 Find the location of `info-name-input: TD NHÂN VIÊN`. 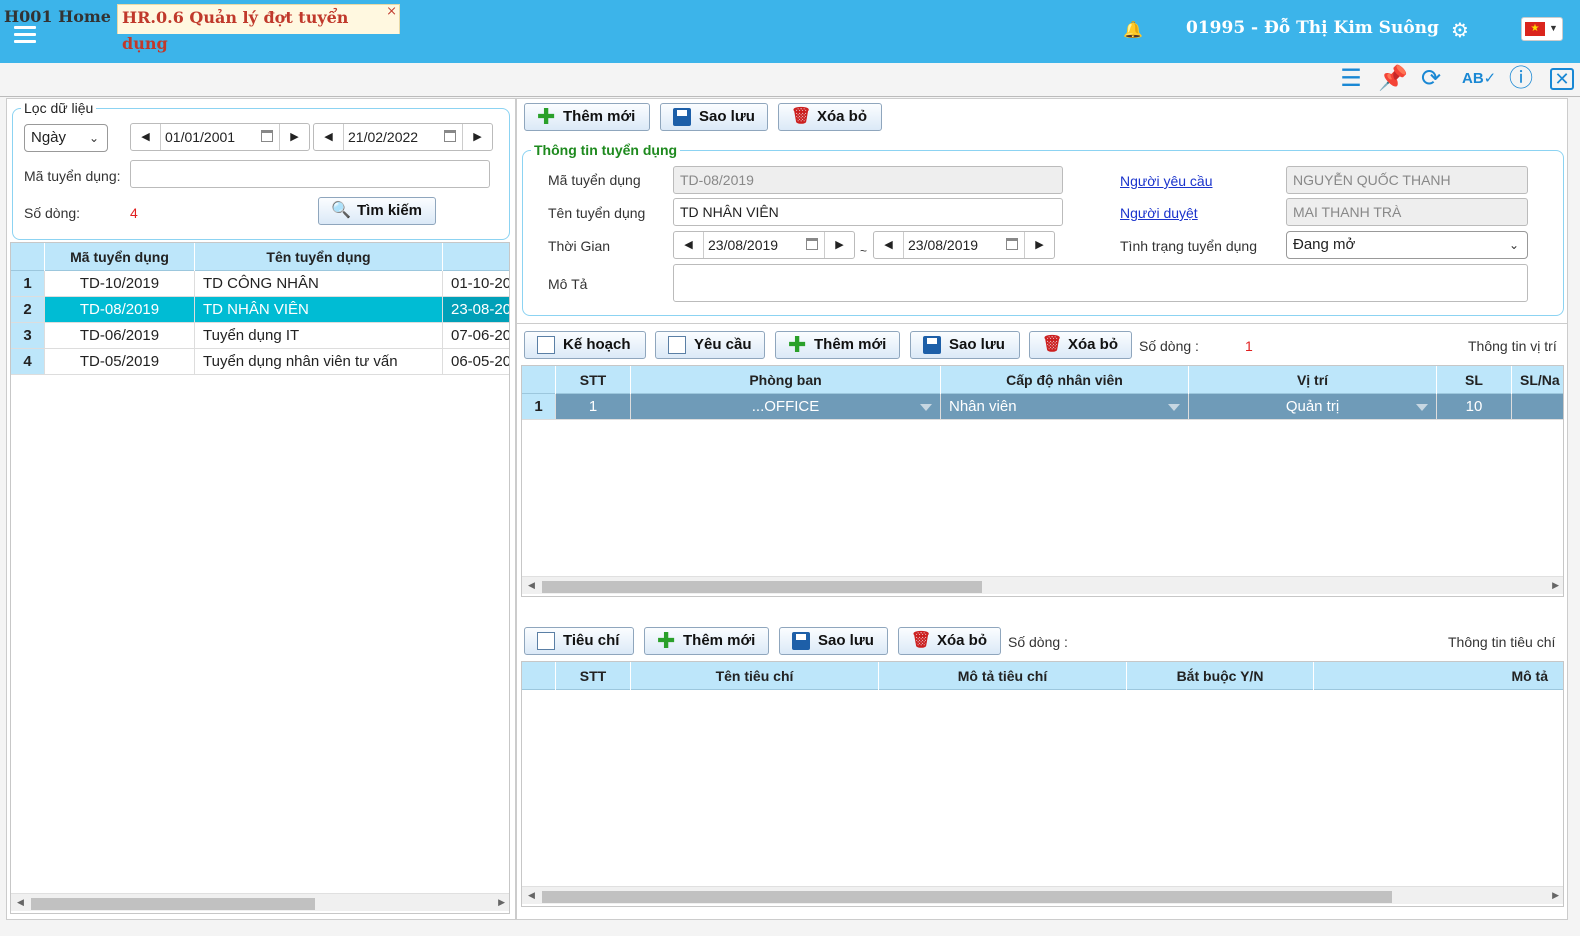

info-name-input: TD NHÂN VIÊN is located at coordinates (868, 212).